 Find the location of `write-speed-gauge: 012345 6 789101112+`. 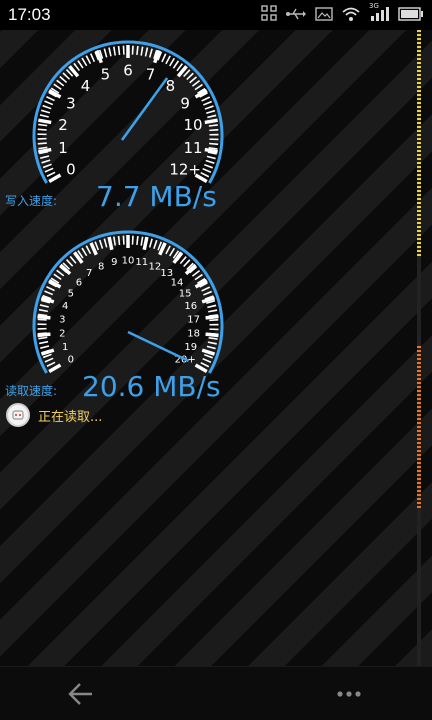

write-speed-gauge: 012345 6 789101112+ is located at coordinates (128, 112).